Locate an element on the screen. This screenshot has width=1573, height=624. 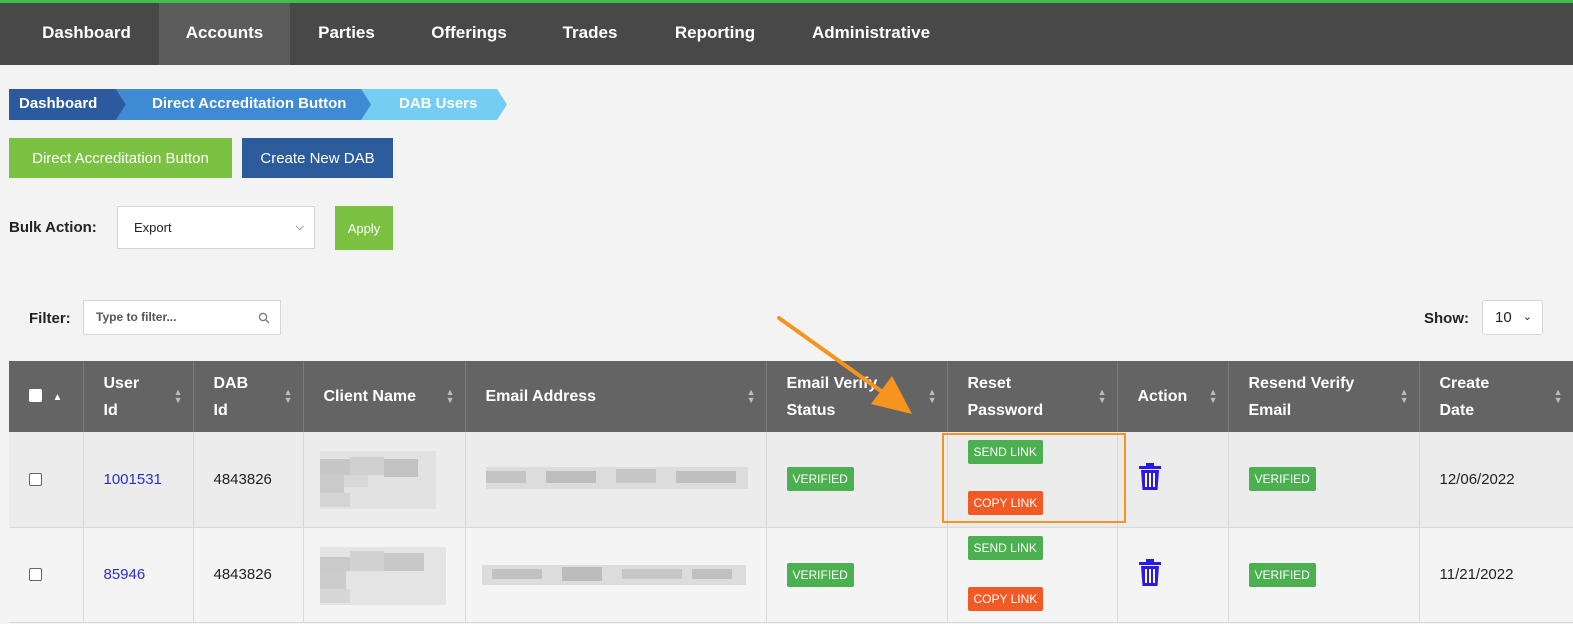
bulk-action-value: Export is located at coordinates (153, 227).